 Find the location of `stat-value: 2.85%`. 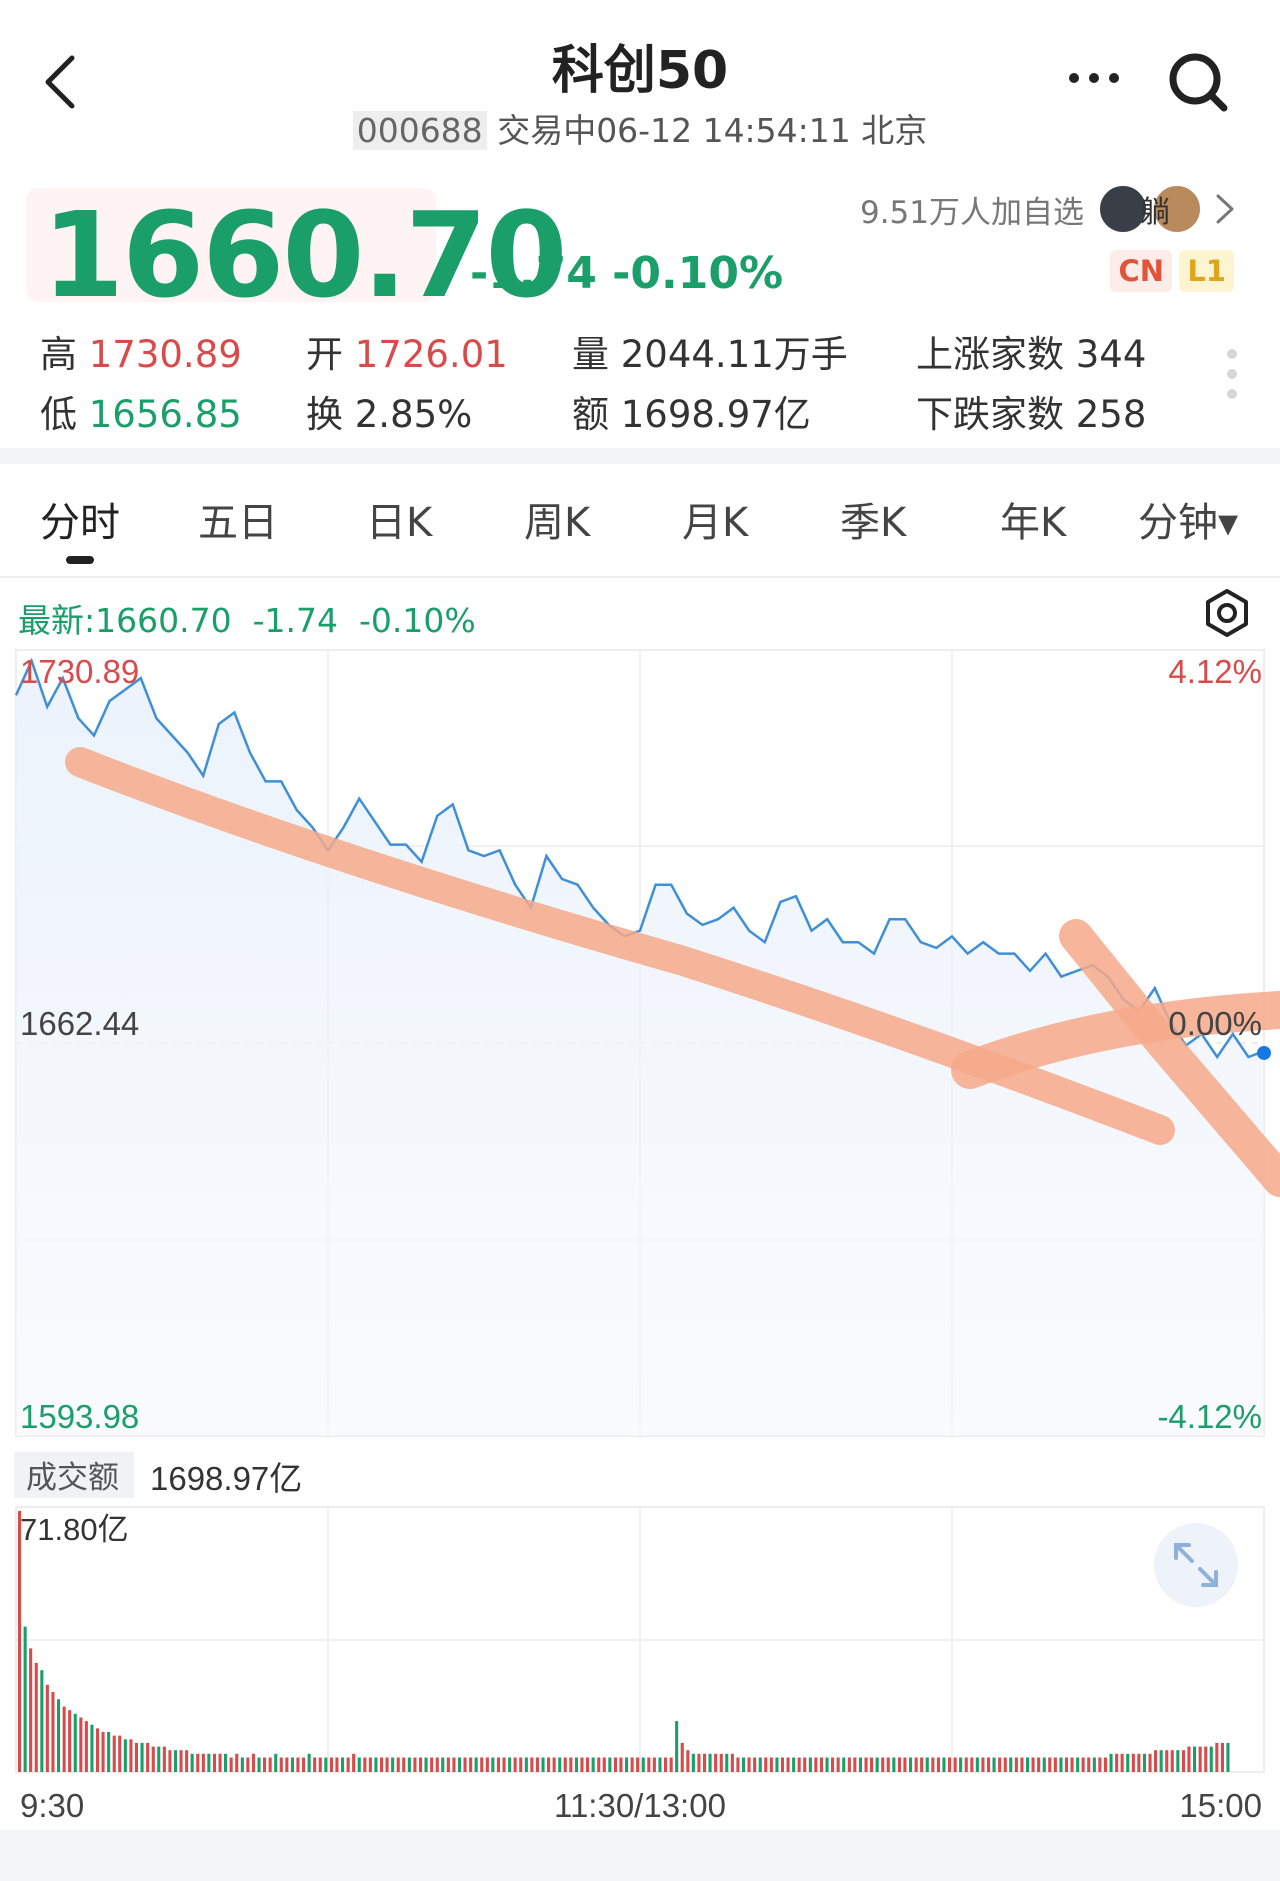

stat-value: 2.85% is located at coordinates (413, 414).